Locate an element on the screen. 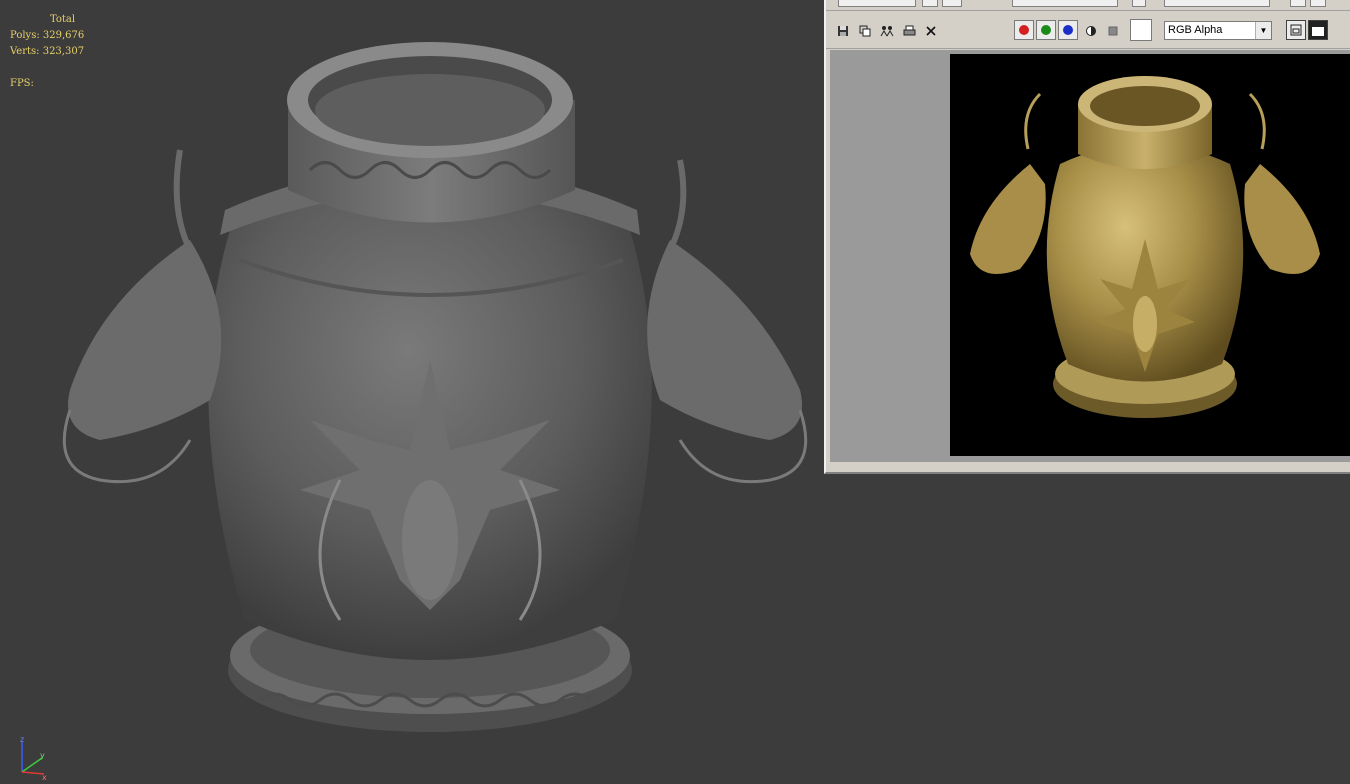  frame-window-top-controls is located at coordinates (1088, 5).